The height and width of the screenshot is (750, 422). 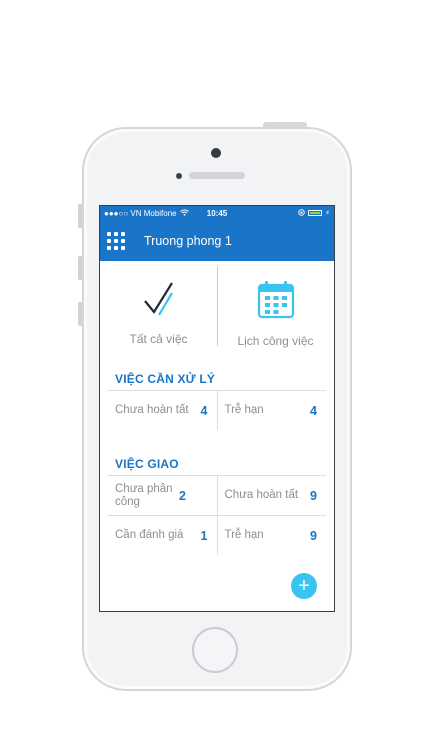 What do you see at coordinates (215, 650) in the screenshot?
I see `home-button` at bounding box center [215, 650].